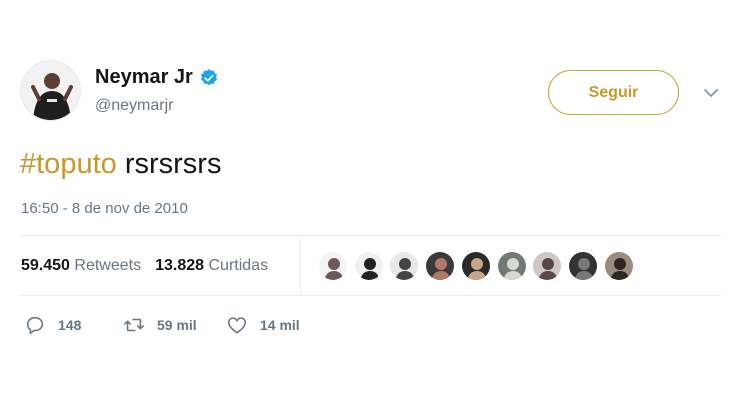 The image size is (741, 420). What do you see at coordinates (237, 325) in the screenshot?
I see `like-icon` at bounding box center [237, 325].